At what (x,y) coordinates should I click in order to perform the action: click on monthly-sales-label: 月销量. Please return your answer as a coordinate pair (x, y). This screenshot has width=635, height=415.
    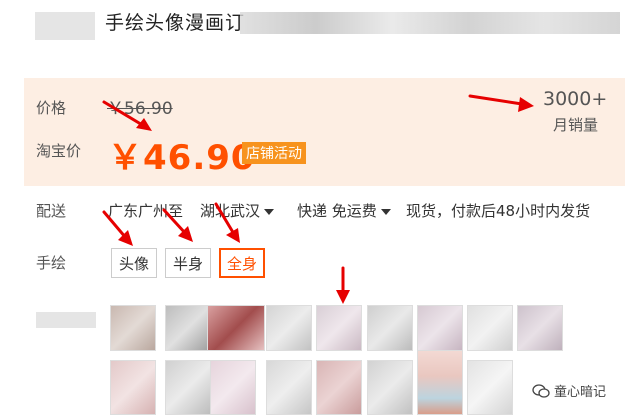
    Looking at the image, I should click on (576, 125).